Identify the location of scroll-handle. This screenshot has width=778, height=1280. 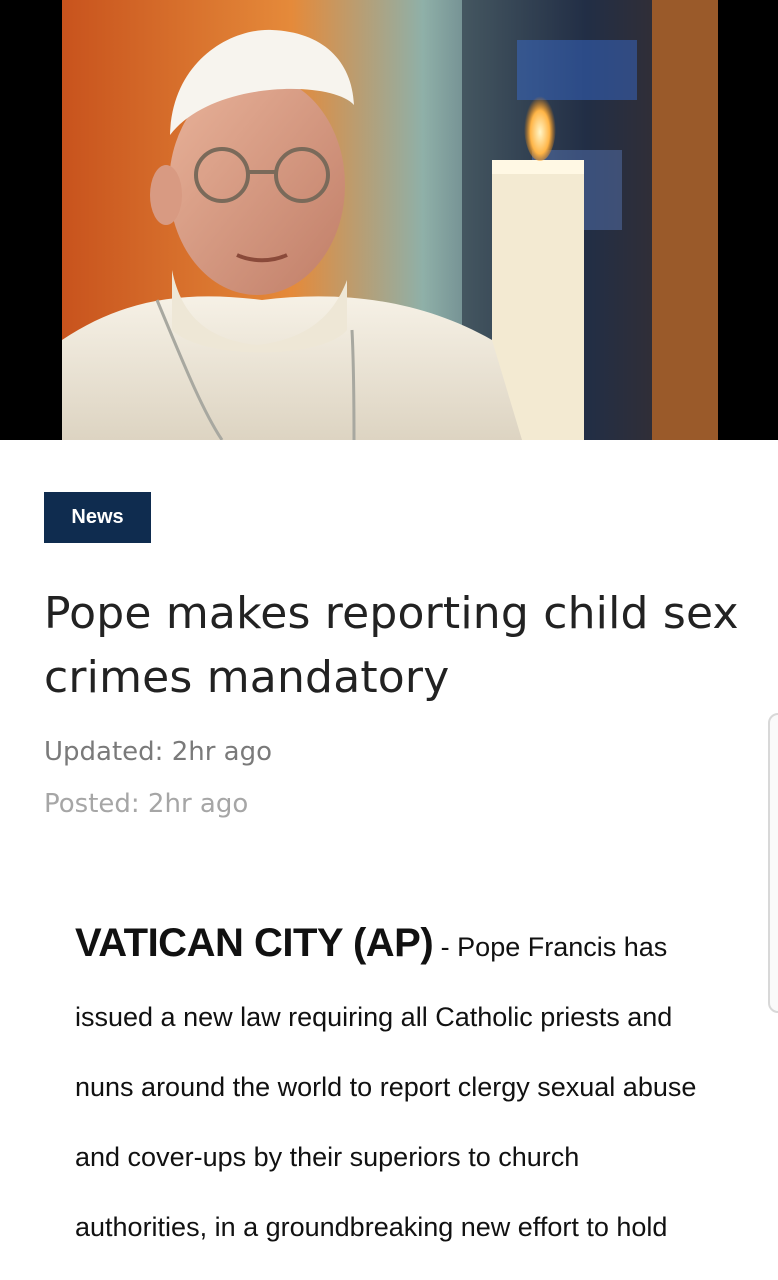
(773, 863).